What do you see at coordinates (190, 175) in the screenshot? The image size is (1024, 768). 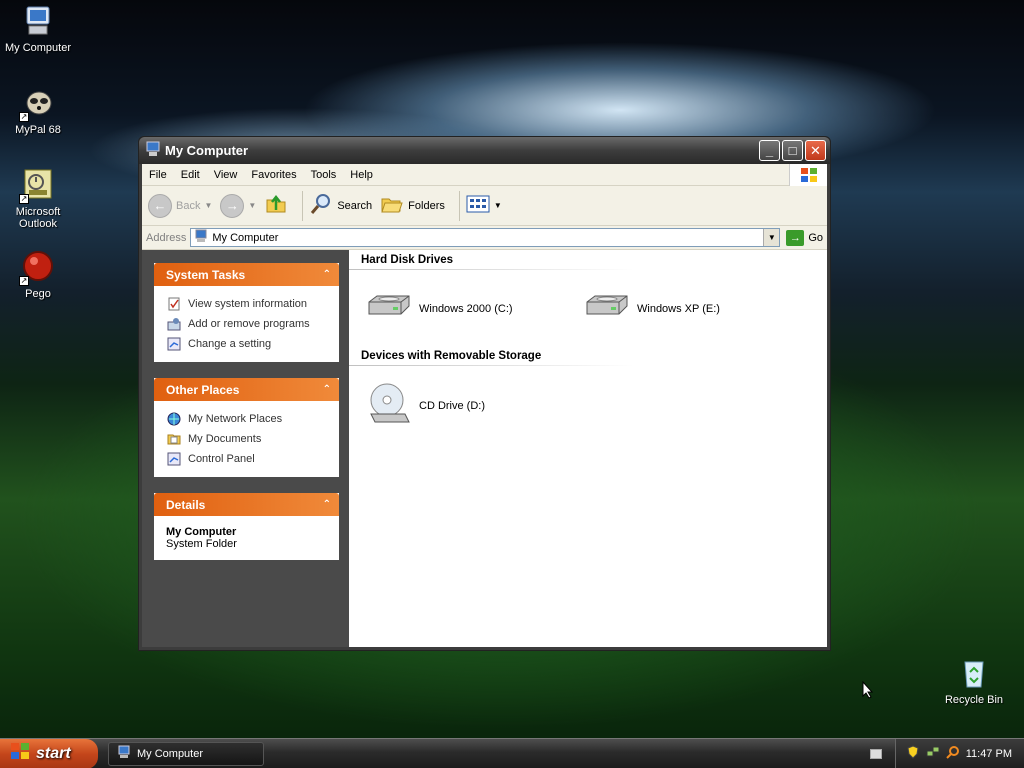 I see `menu-edit: Edit` at bounding box center [190, 175].